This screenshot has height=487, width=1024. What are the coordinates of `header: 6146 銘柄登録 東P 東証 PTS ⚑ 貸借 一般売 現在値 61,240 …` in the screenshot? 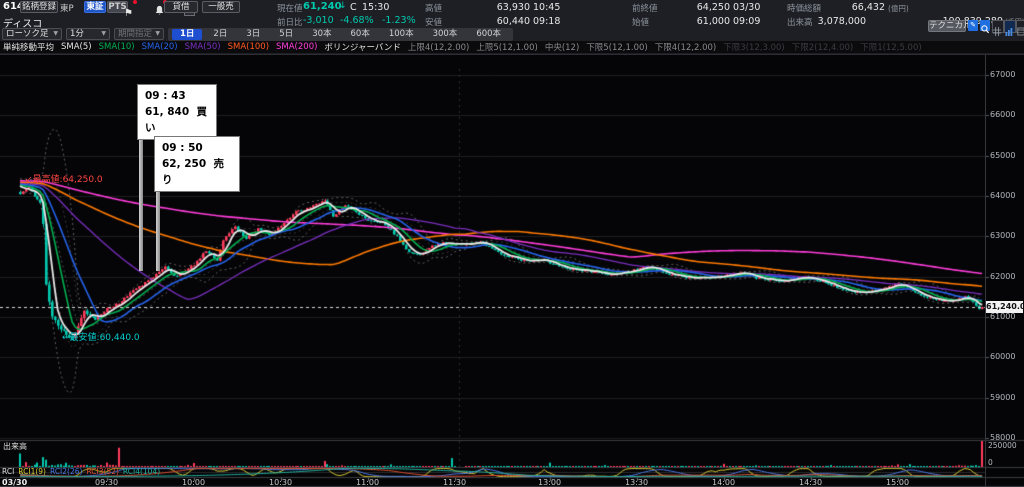 It's located at (512, 27).